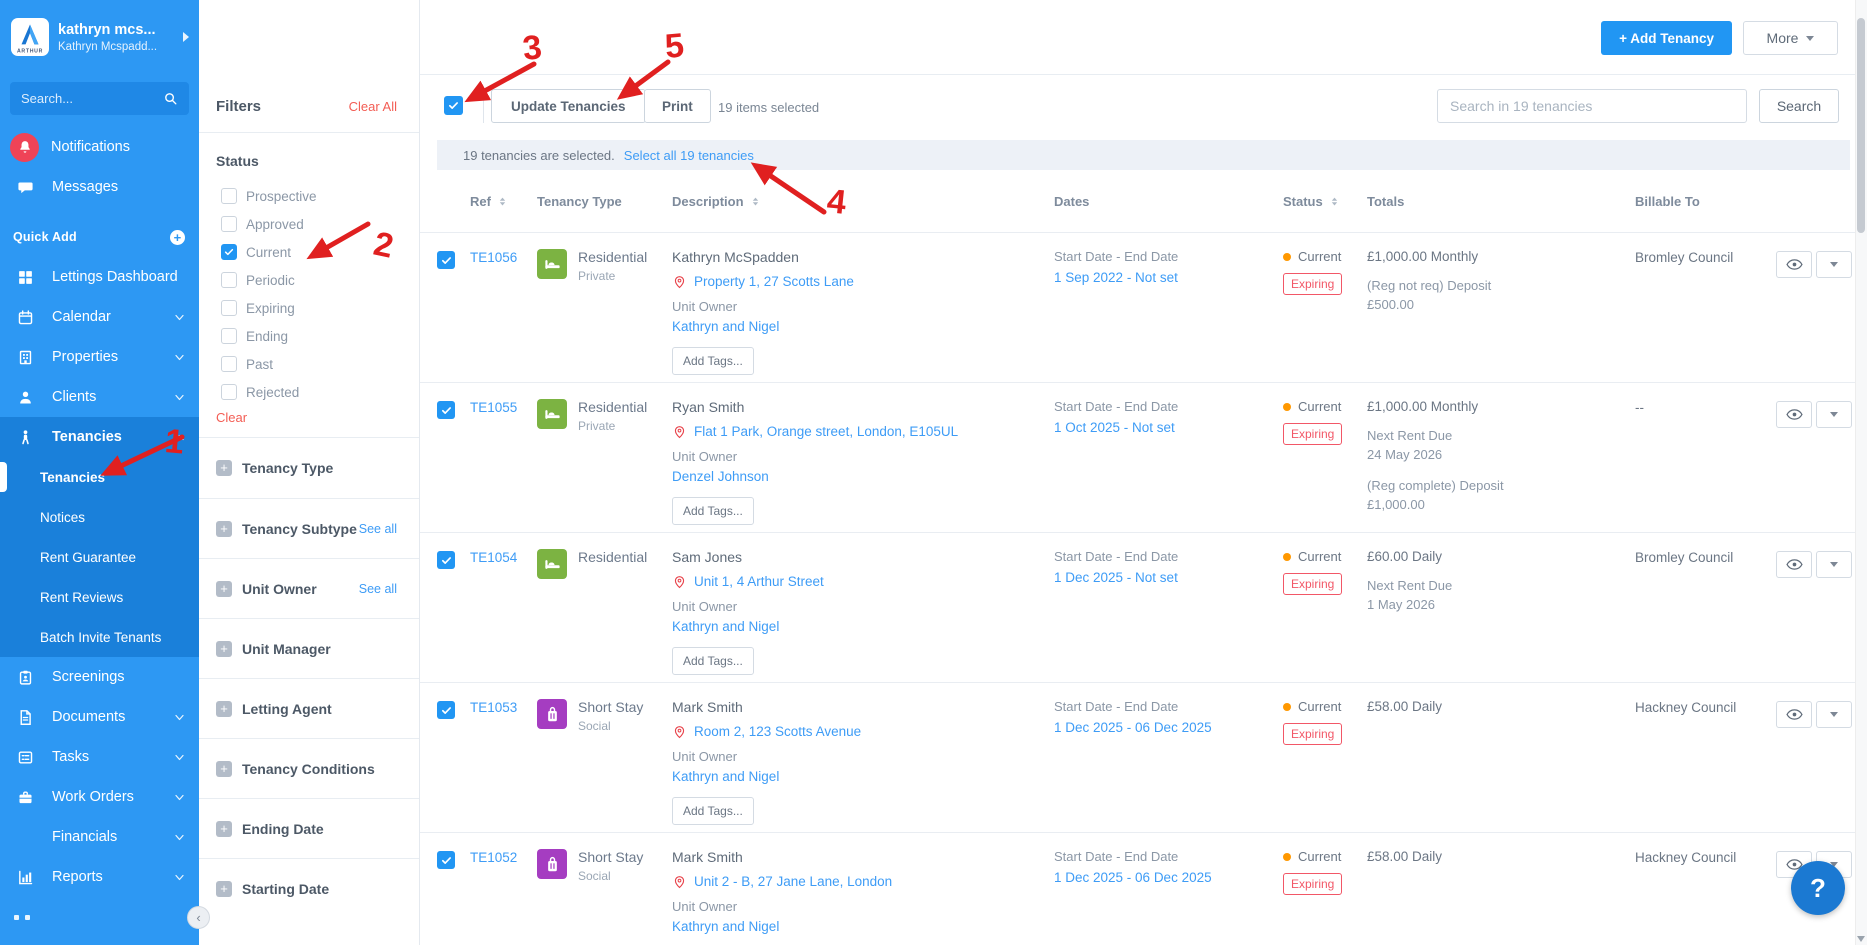 The height and width of the screenshot is (945, 1867). I want to click on filter-section: + Unit Manager, so click(309, 648).